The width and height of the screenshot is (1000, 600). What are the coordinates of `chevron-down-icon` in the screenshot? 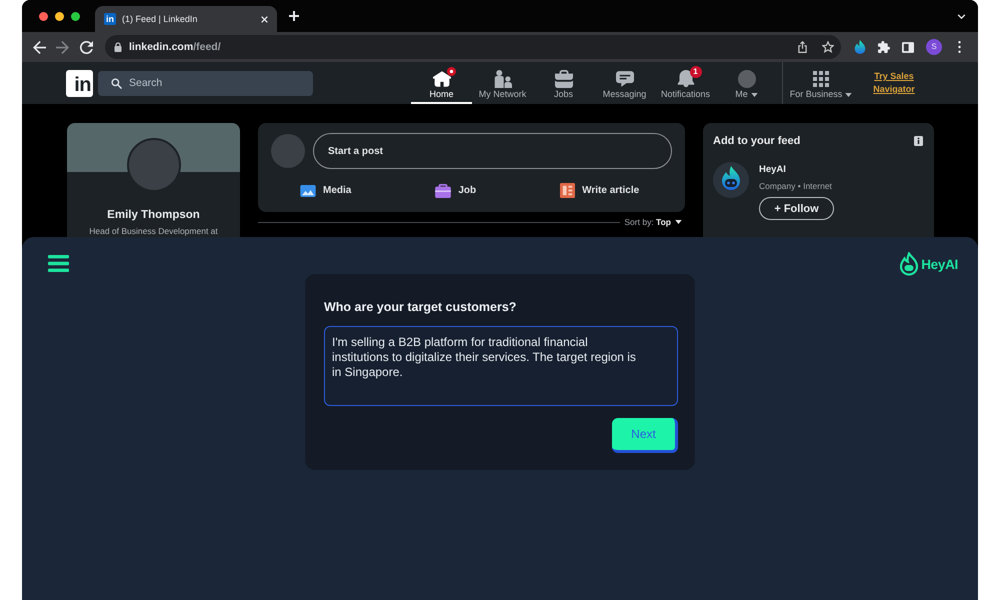 It's located at (961, 16).